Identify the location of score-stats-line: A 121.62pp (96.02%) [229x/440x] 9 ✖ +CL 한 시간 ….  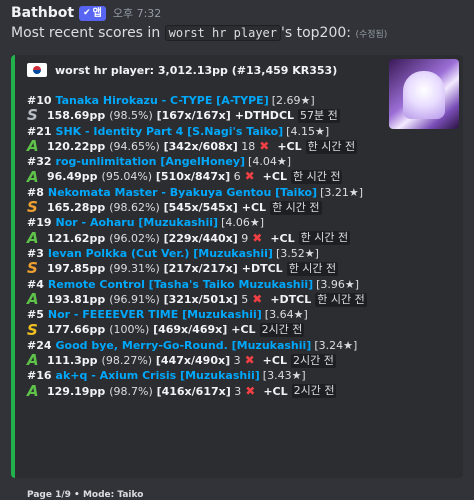
(207, 238).